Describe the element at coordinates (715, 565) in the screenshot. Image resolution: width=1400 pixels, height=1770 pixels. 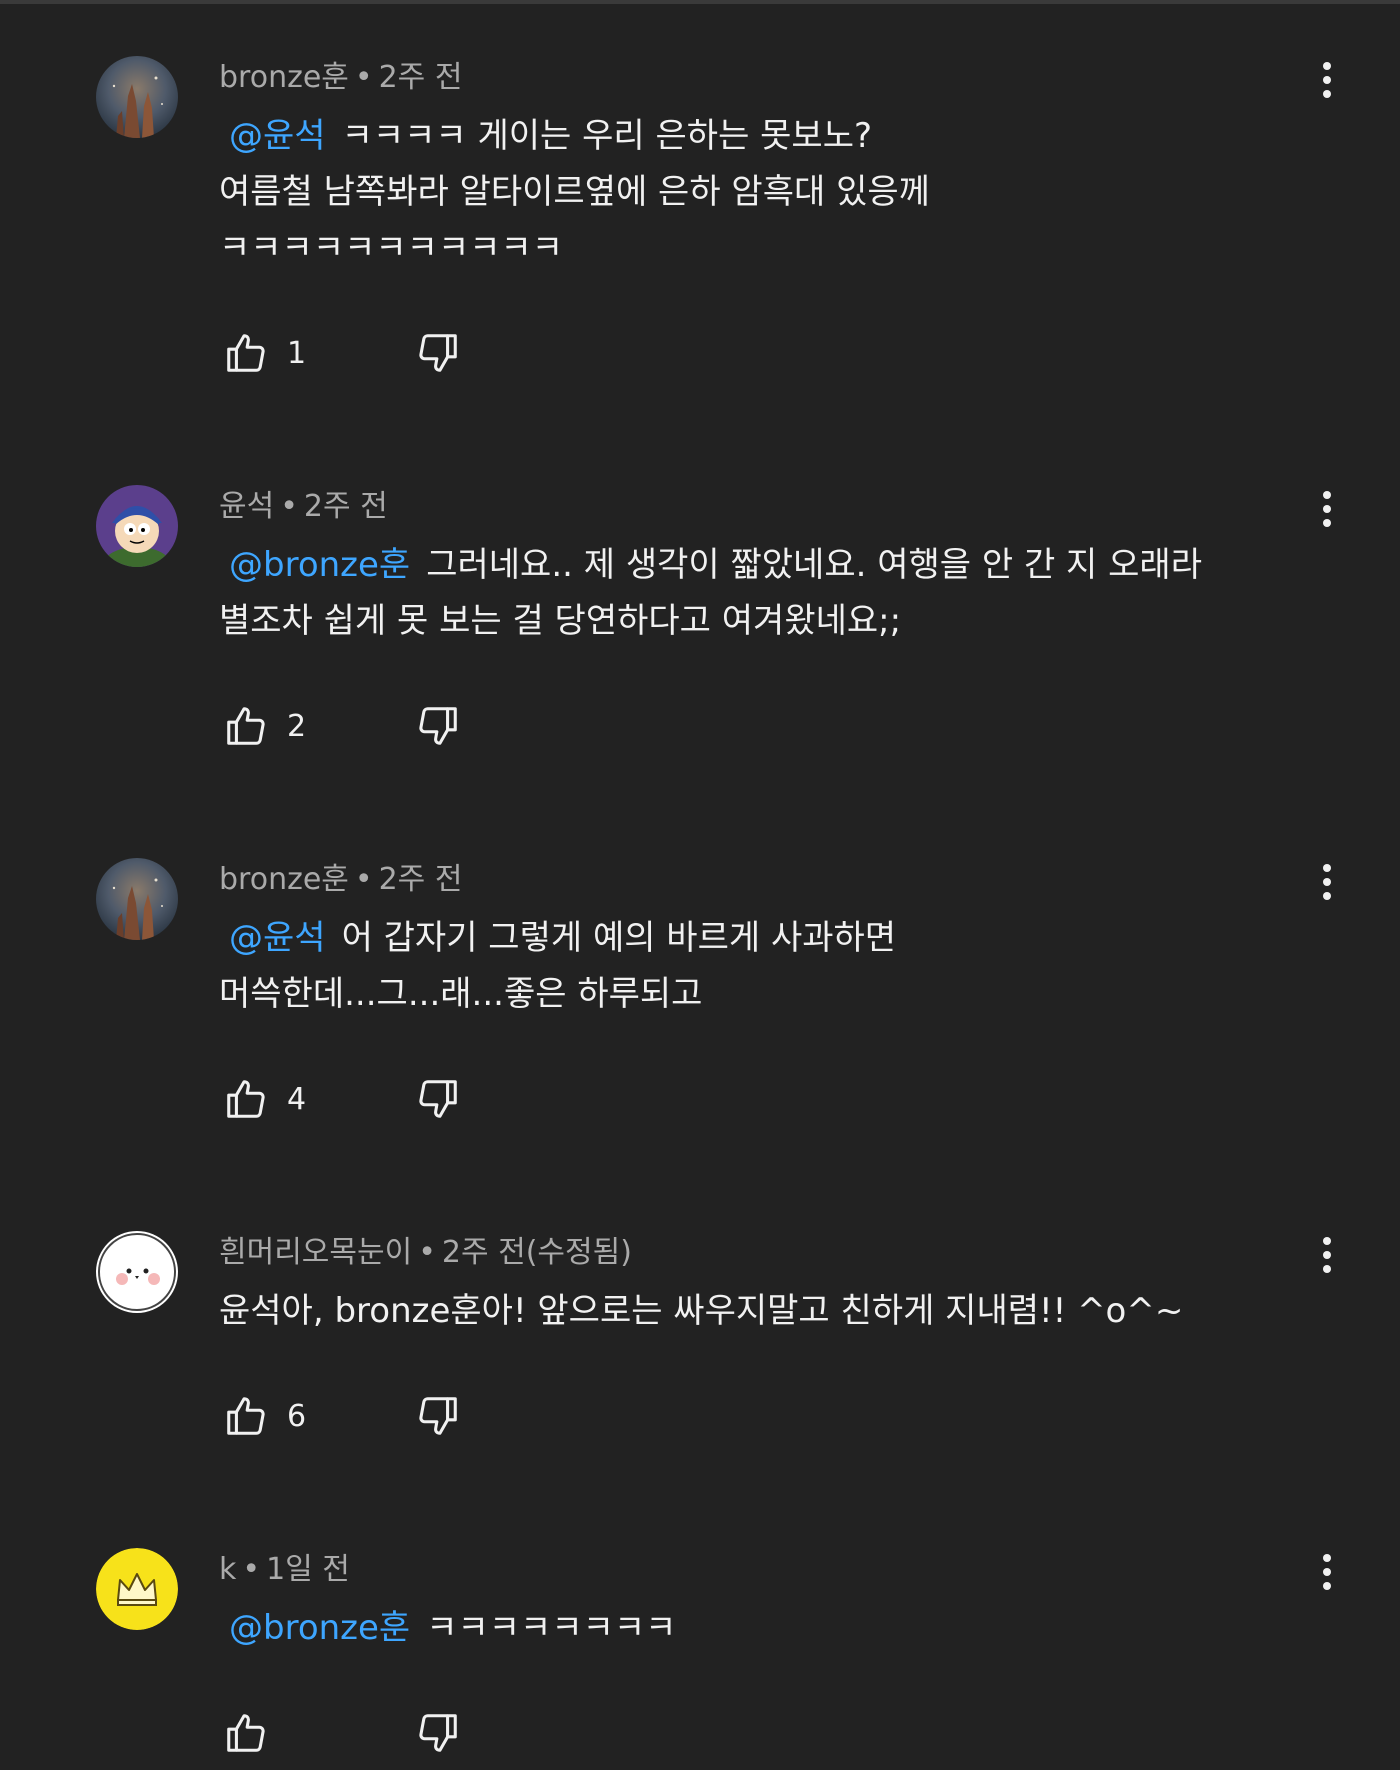
I see `comment-line: @bronze훈 그러네요.. 제 생각이 짧았네요. 여행을 안 간 지 오래라` at that location.